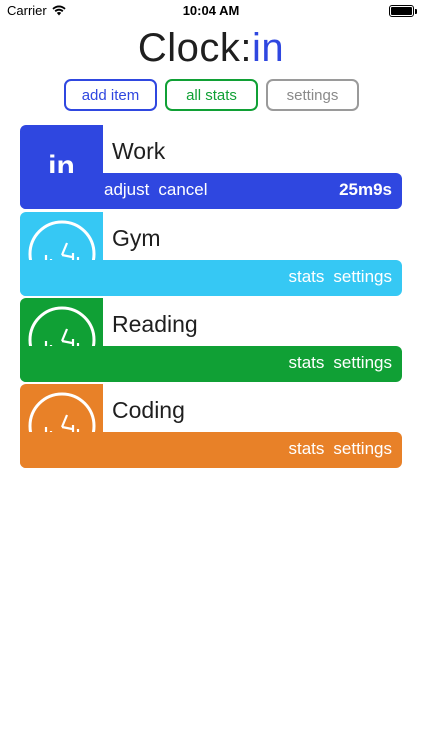 The image size is (422, 750). I want to click on app-title: Clock:in, so click(211, 48).